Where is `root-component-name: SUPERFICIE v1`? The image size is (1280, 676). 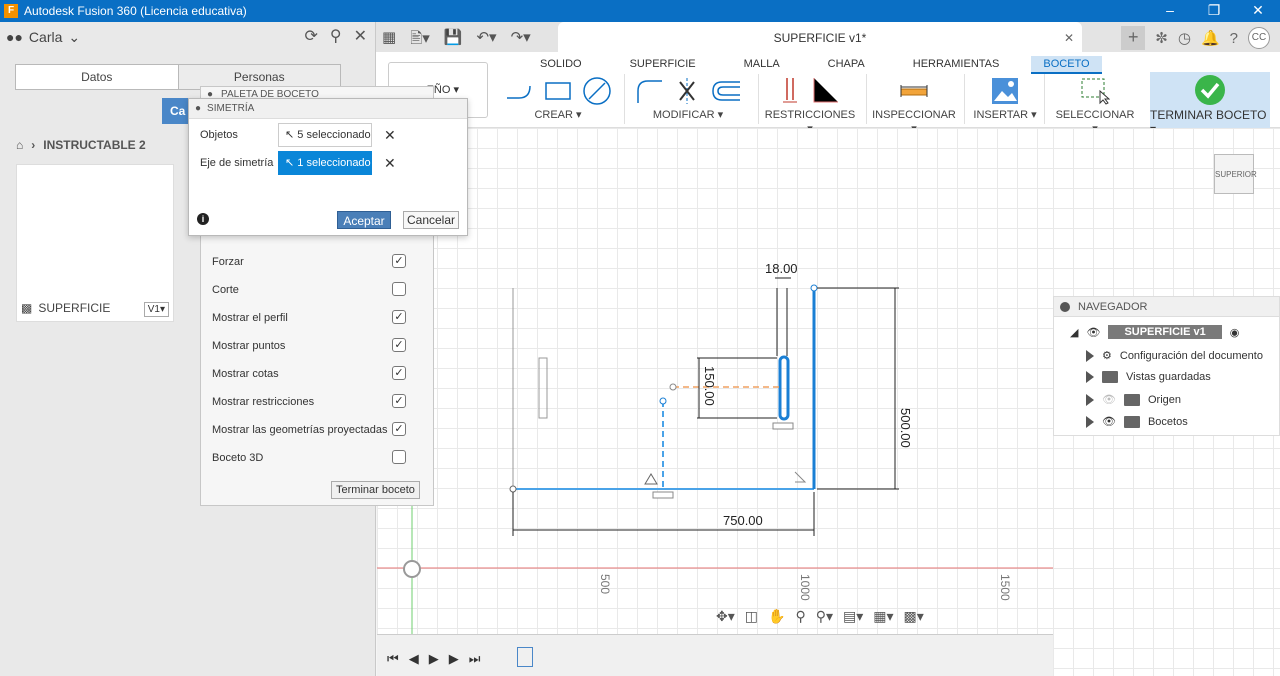
root-component-name: SUPERFICIE v1 is located at coordinates (1165, 332).